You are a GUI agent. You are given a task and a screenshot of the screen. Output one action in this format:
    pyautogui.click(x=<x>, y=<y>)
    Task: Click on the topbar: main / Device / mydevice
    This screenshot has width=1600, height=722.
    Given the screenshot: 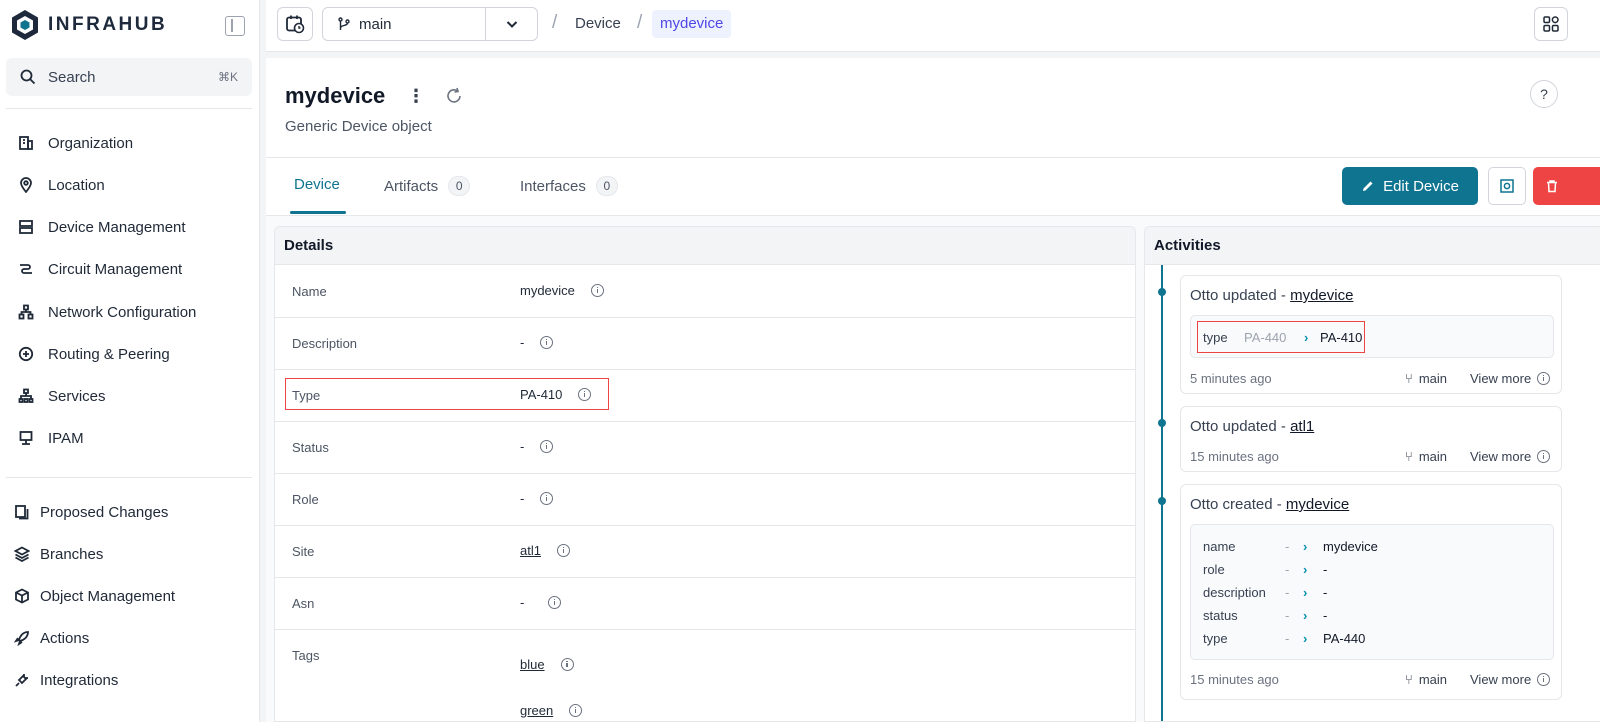 What is the action you would take?
    pyautogui.click(x=933, y=26)
    